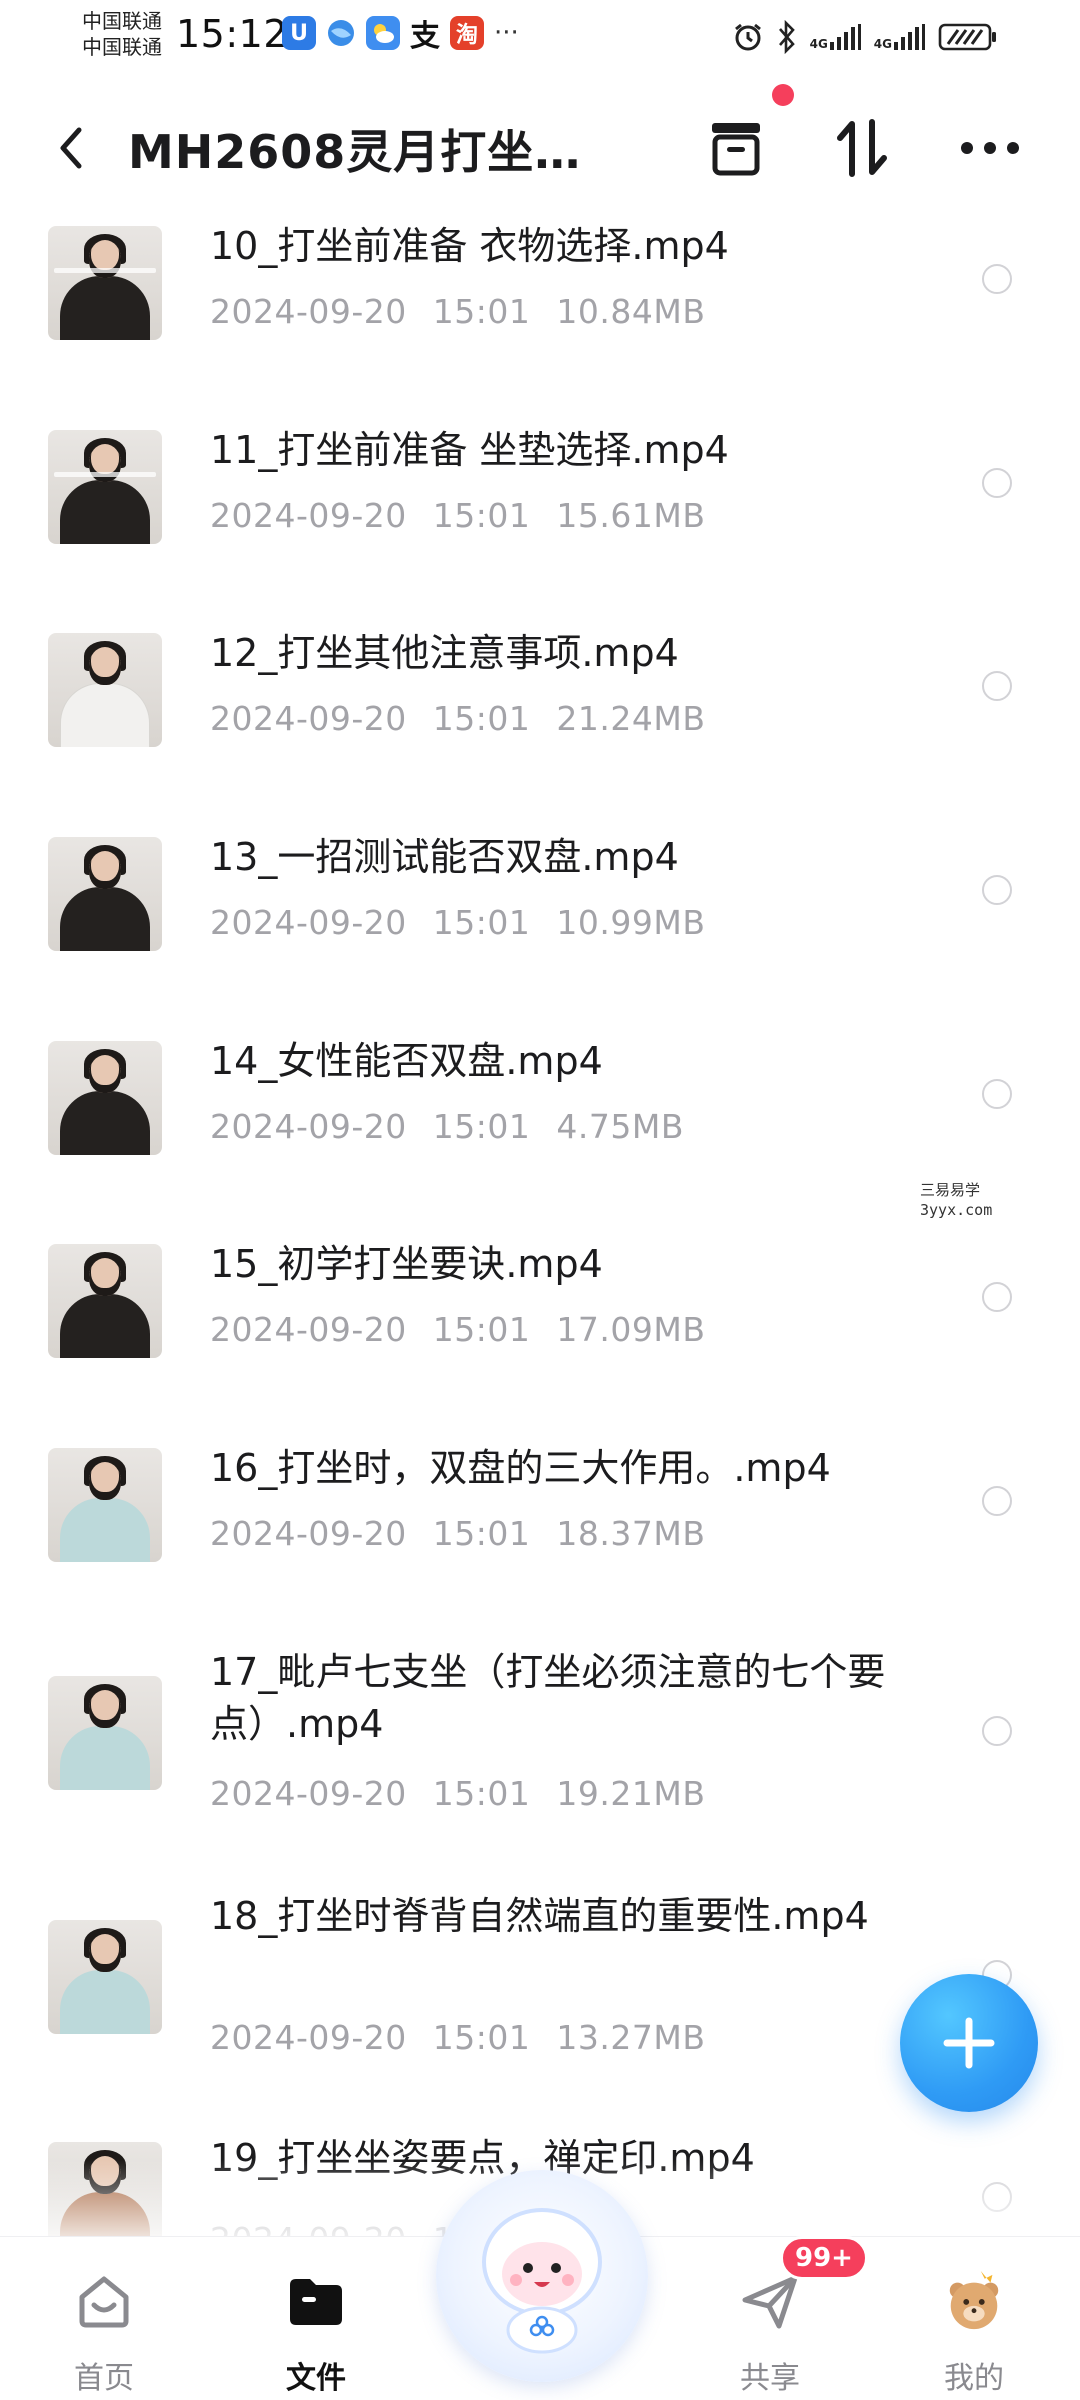  I want to click on weather-icon, so click(383, 33).